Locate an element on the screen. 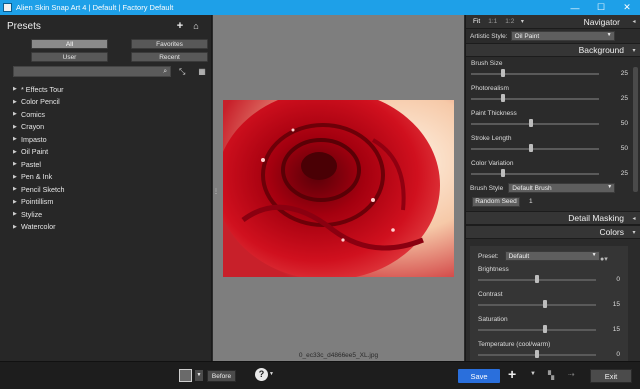  tab-recent: Recent is located at coordinates (169, 57).